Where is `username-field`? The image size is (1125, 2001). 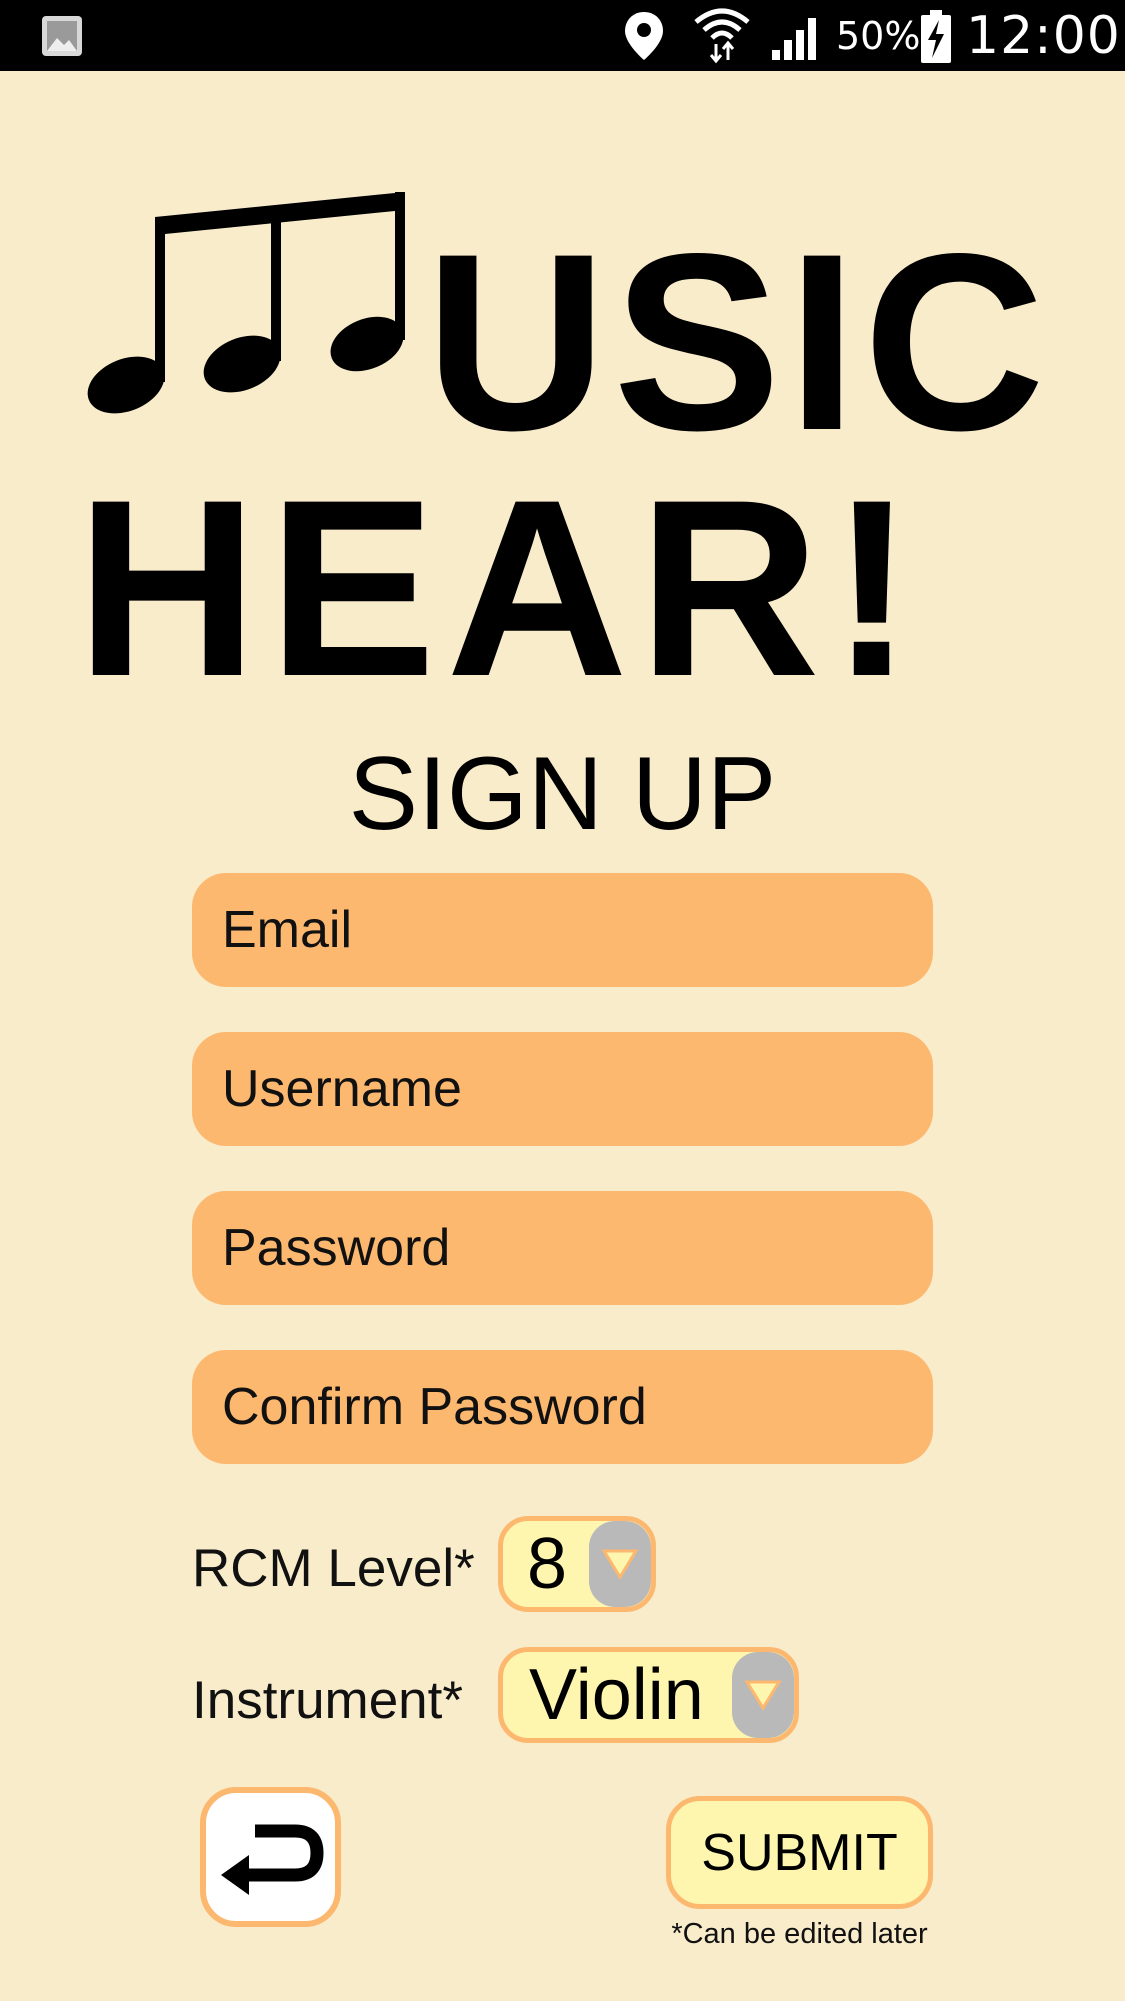 username-field is located at coordinates (562, 1089).